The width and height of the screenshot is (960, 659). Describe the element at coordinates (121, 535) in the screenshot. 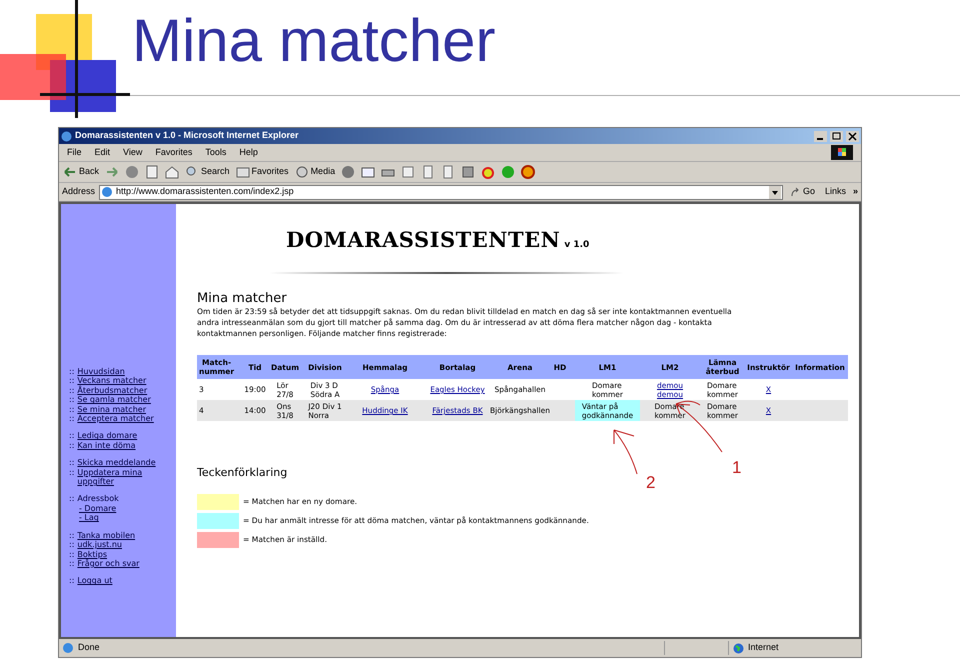

I see `sidebar-link: Tanka mobilen` at that location.